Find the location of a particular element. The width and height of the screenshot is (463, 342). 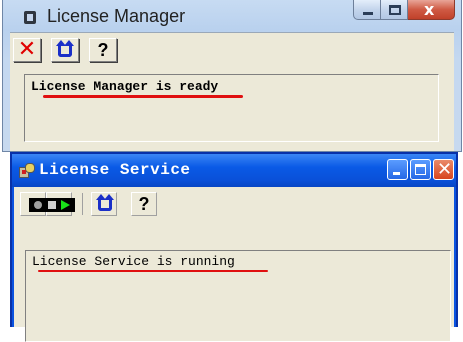

app-icon is located at coordinates (30, 17).